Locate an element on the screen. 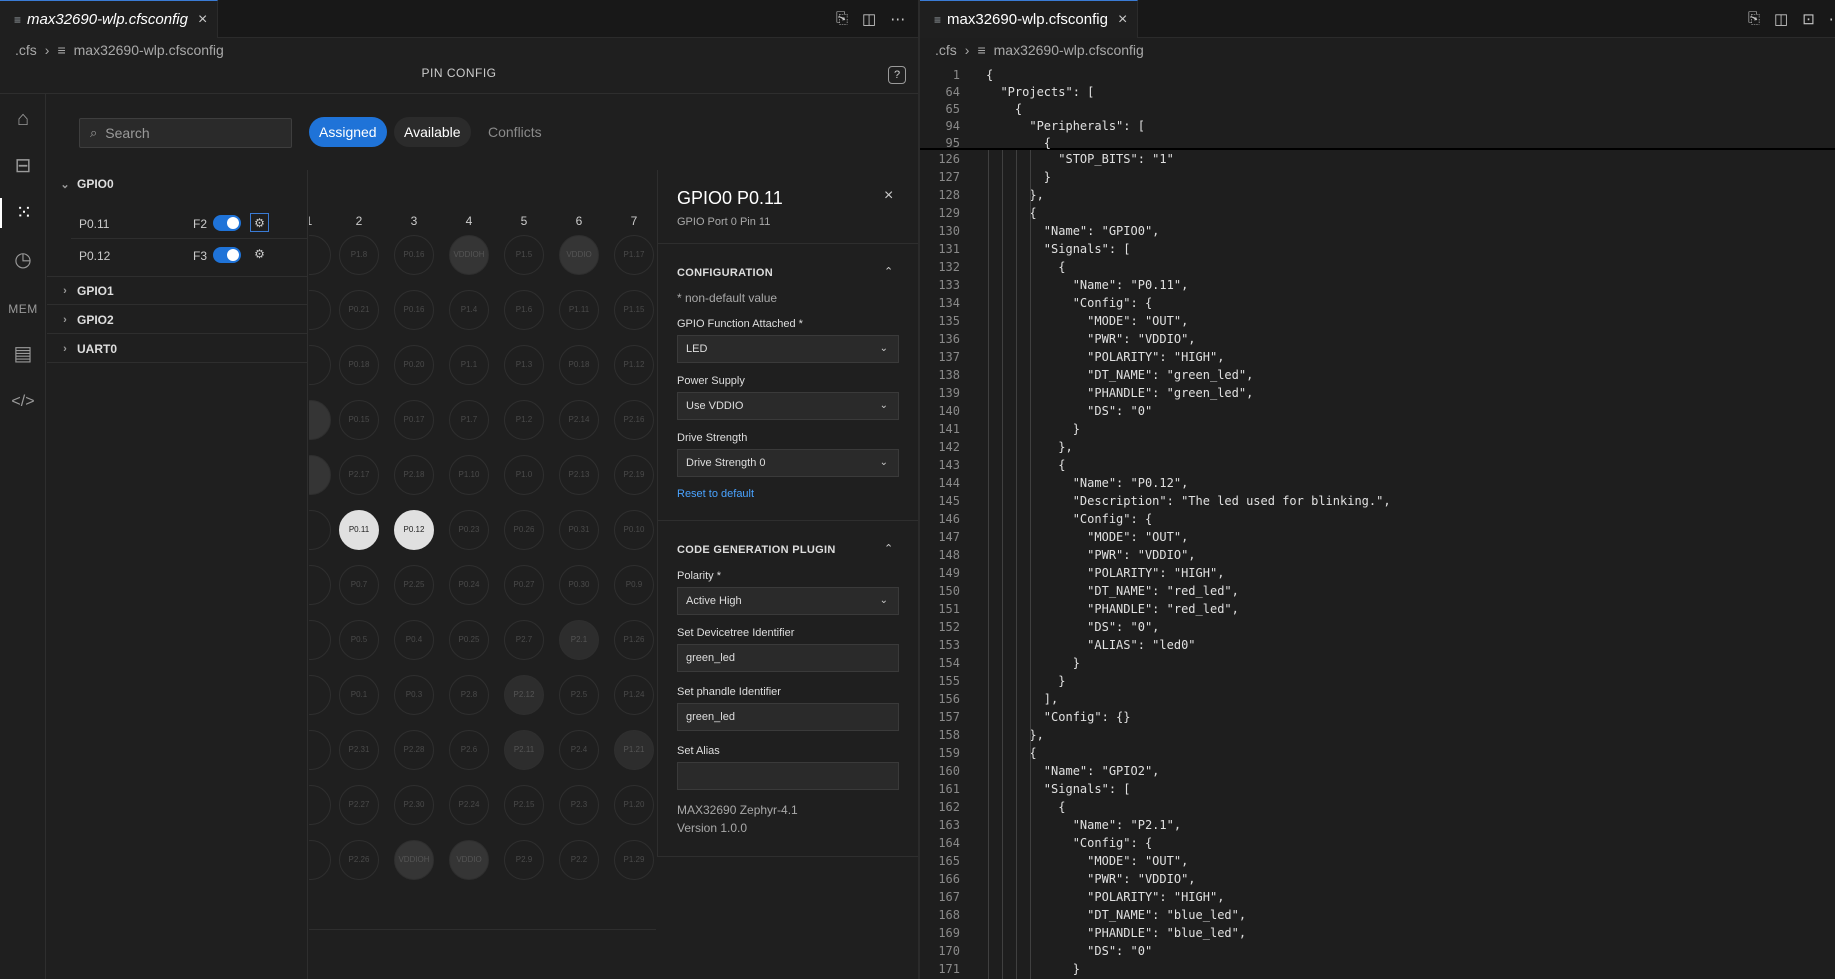  tree-pin-row: P0.12 F3 ⚙ is located at coordinates (177, 255).